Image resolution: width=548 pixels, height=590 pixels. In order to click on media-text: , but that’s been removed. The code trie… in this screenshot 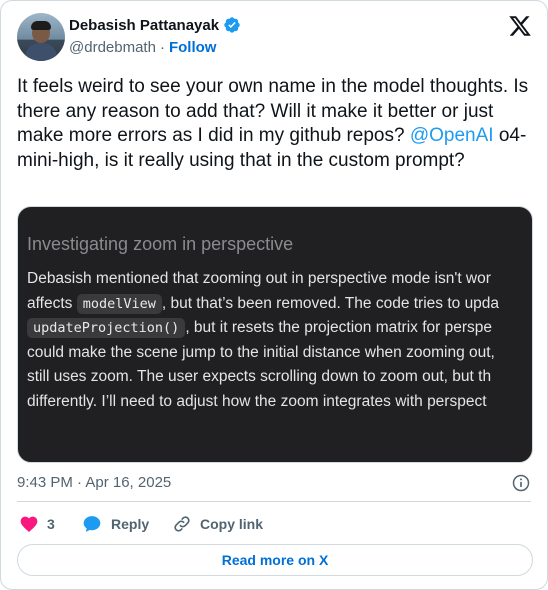, I will do `click(330, 303)`.